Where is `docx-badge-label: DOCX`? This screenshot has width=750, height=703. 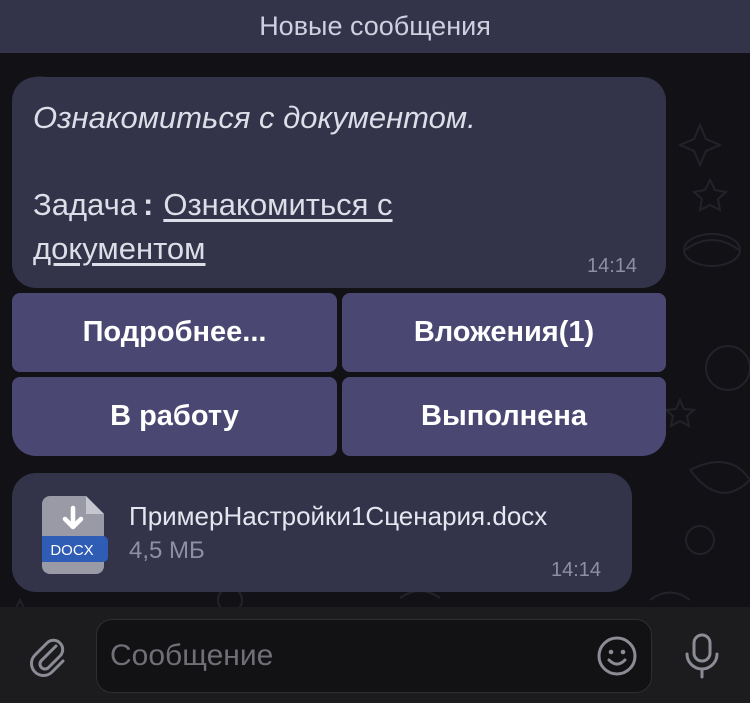
docx-badge-label: DOCX is located at coordinates (71, 550).